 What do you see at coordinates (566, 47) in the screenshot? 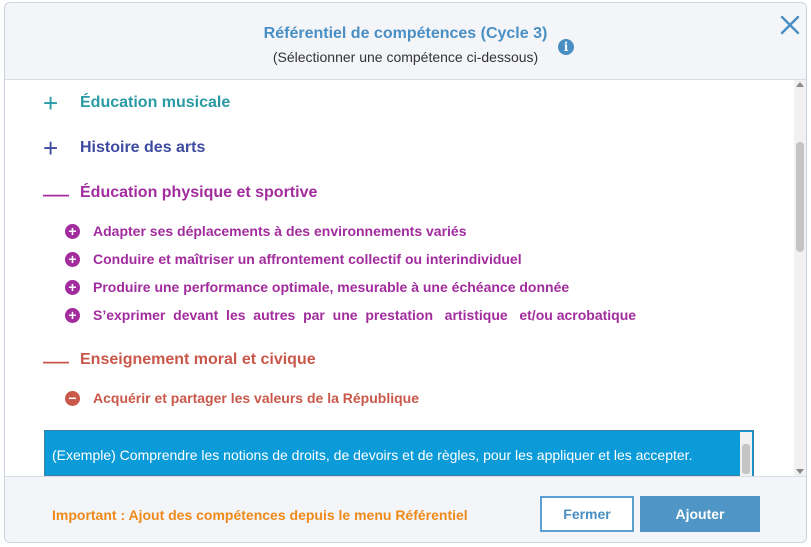
I see `info-icon: i` at bounding box center [566, 47].